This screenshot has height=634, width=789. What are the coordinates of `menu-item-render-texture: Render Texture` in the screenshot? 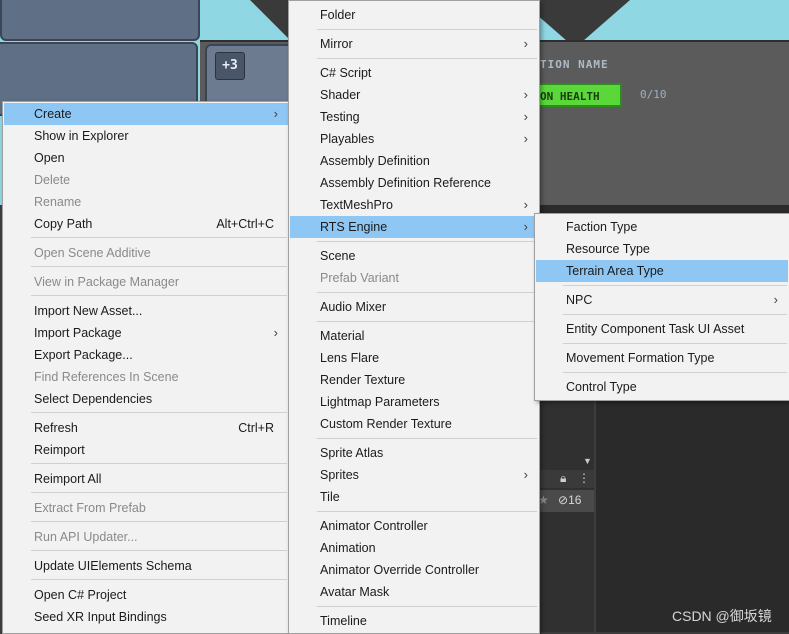 It's located at (414, 380).